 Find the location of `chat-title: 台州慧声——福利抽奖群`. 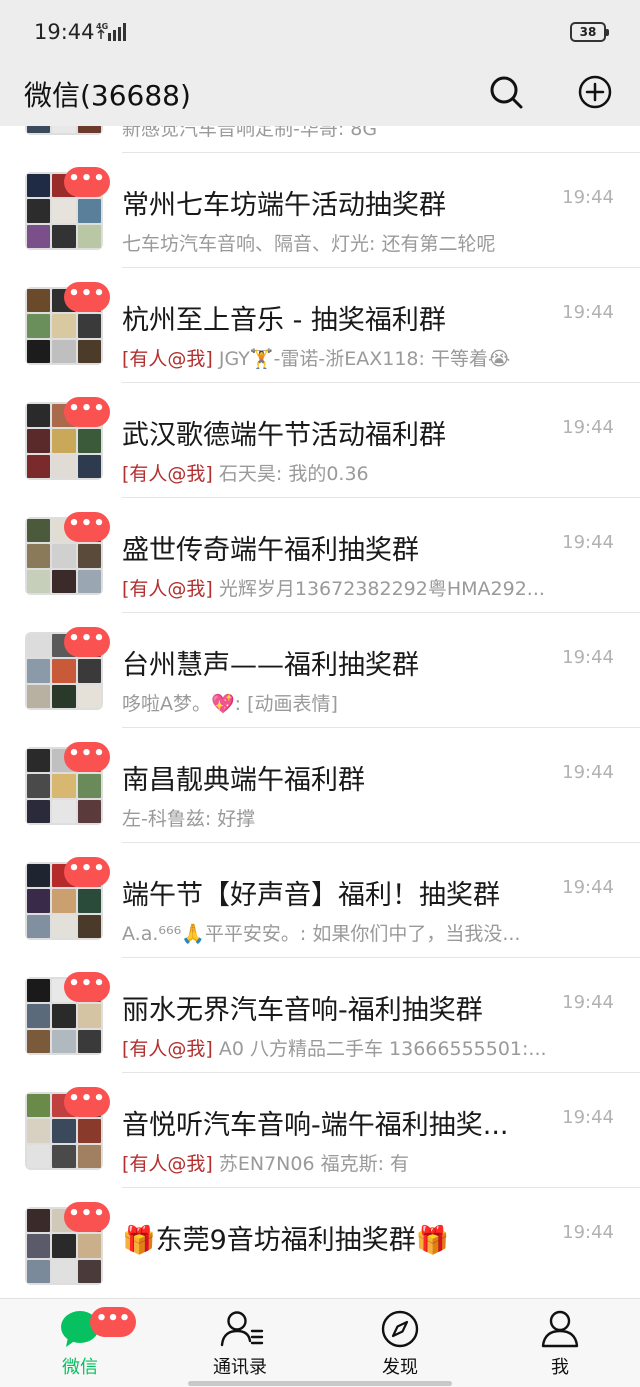

chat-title: 台州慧声——福利抽奖群 is located at coordinates (270, 665).